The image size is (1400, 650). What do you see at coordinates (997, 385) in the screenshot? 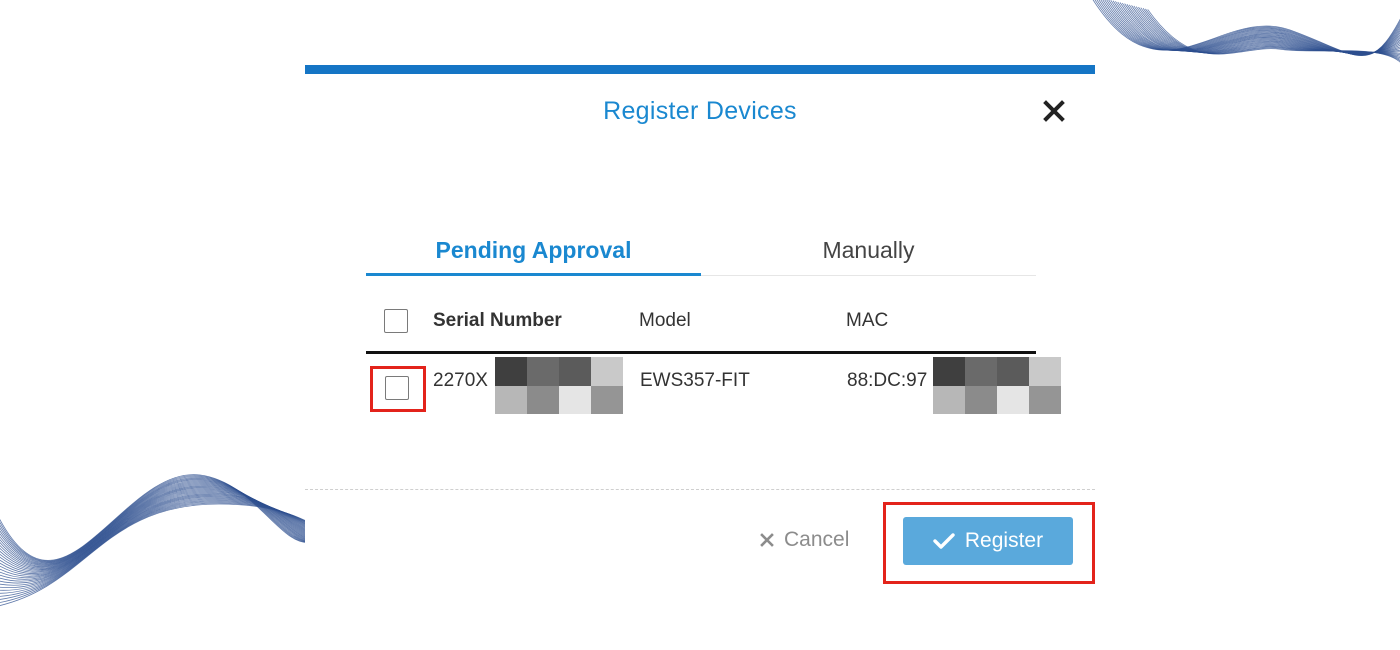
I see `redacted-mac-mosaic` at bounding box center [997, 385].